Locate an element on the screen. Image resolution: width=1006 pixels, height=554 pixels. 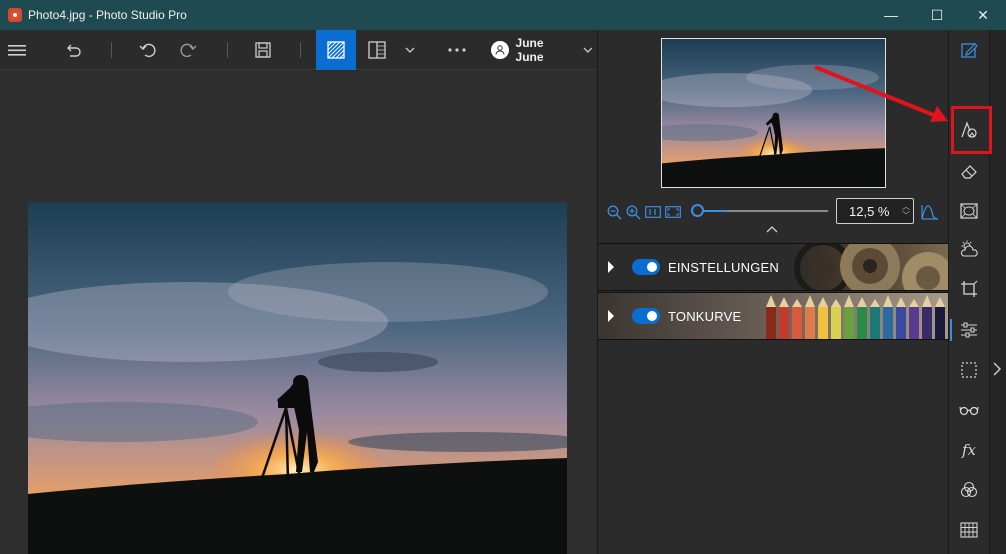
undo-button is located at coordinates (147, 50).